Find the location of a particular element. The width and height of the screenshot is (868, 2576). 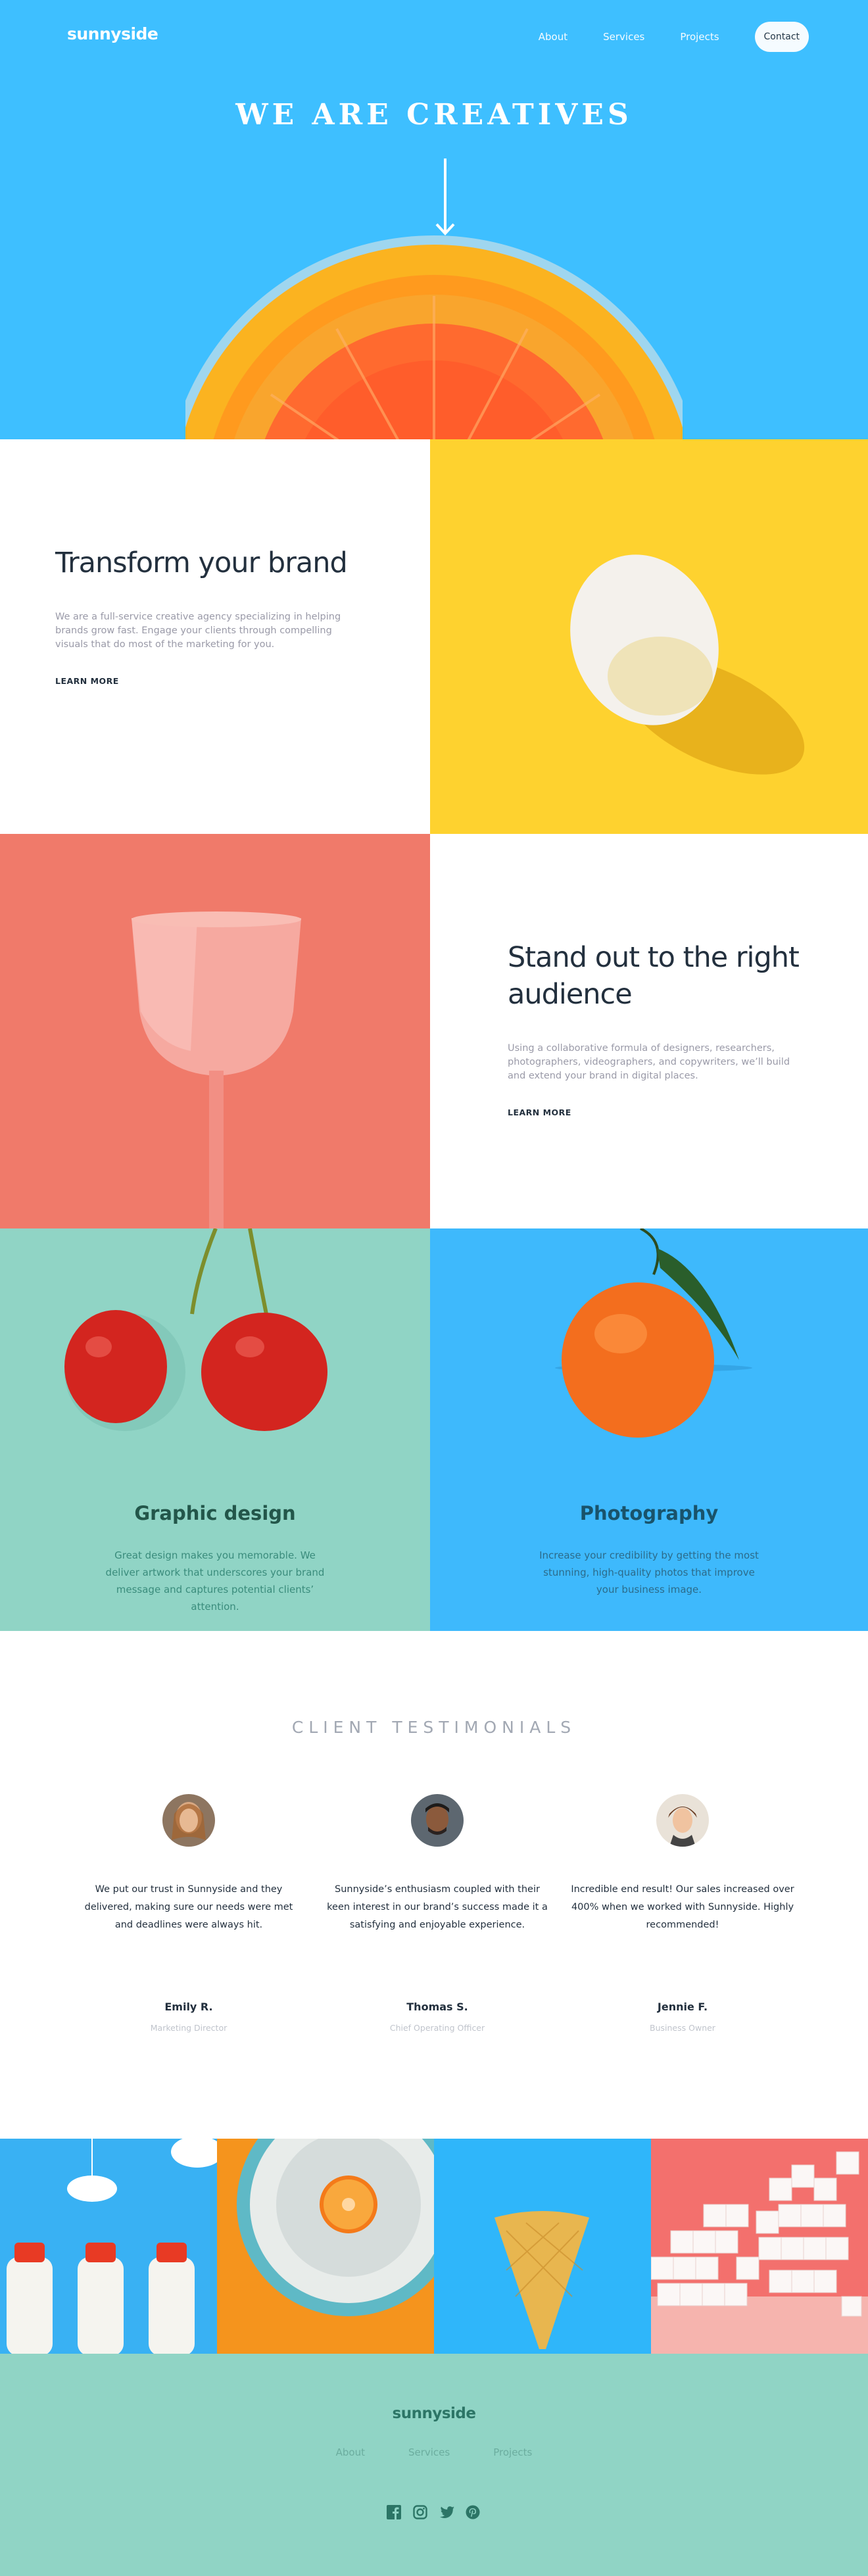

arrow-down-icon is located at coordinates (445, 197).